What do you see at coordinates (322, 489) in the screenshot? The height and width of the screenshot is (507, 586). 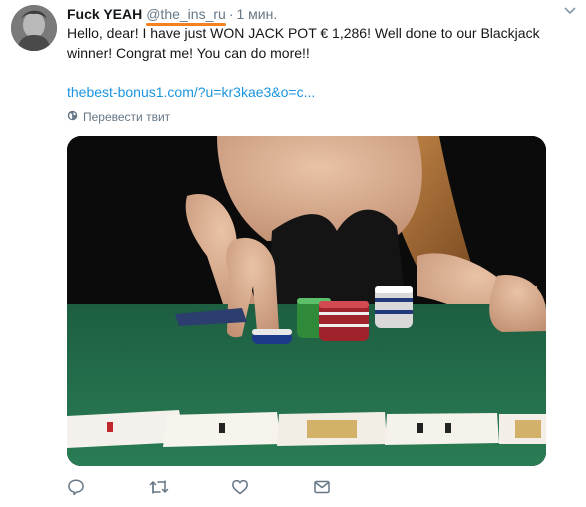 I see `message-icon` at bounding box center [322, 489].